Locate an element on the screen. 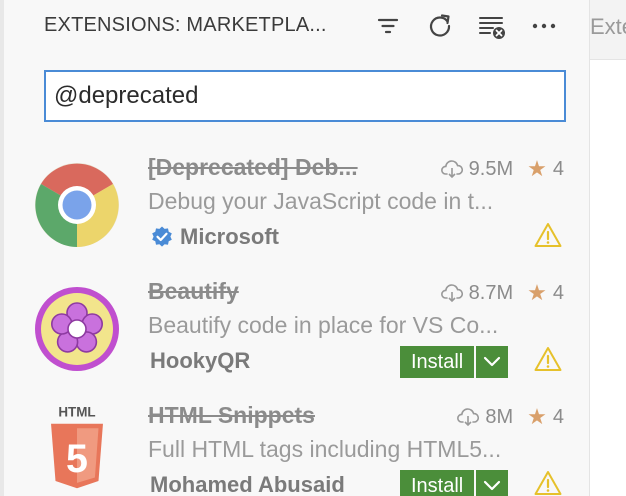  download-count: 9.5M is located at coordinates (491, 168).